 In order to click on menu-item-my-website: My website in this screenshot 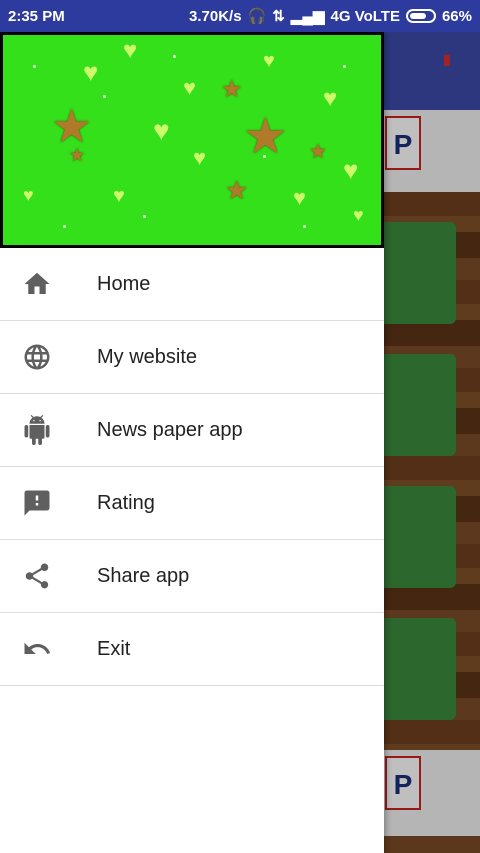, I will do `click(192, 357)`.